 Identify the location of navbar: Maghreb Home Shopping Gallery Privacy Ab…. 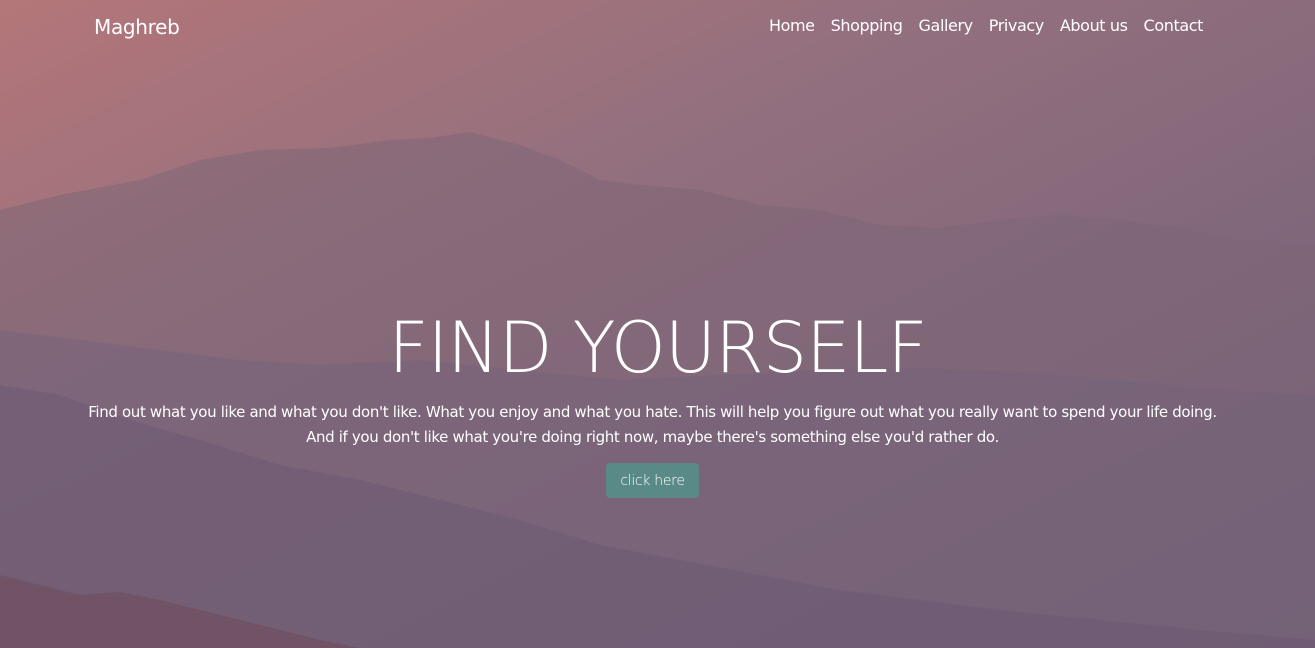
(657, 28).